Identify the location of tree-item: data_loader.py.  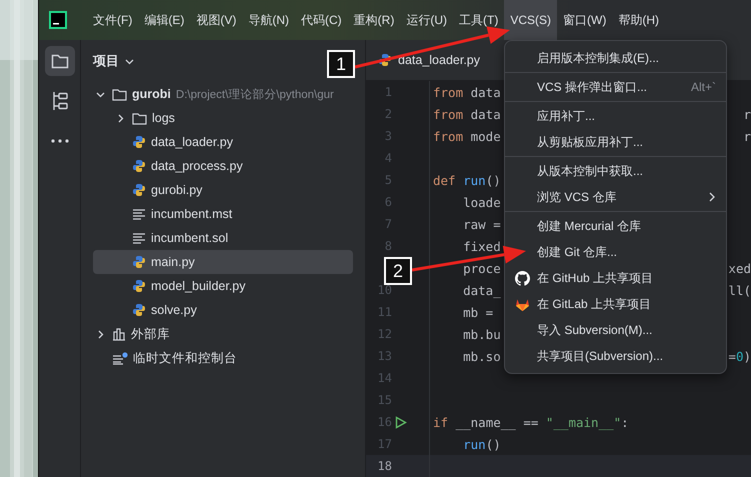
(223, 142).